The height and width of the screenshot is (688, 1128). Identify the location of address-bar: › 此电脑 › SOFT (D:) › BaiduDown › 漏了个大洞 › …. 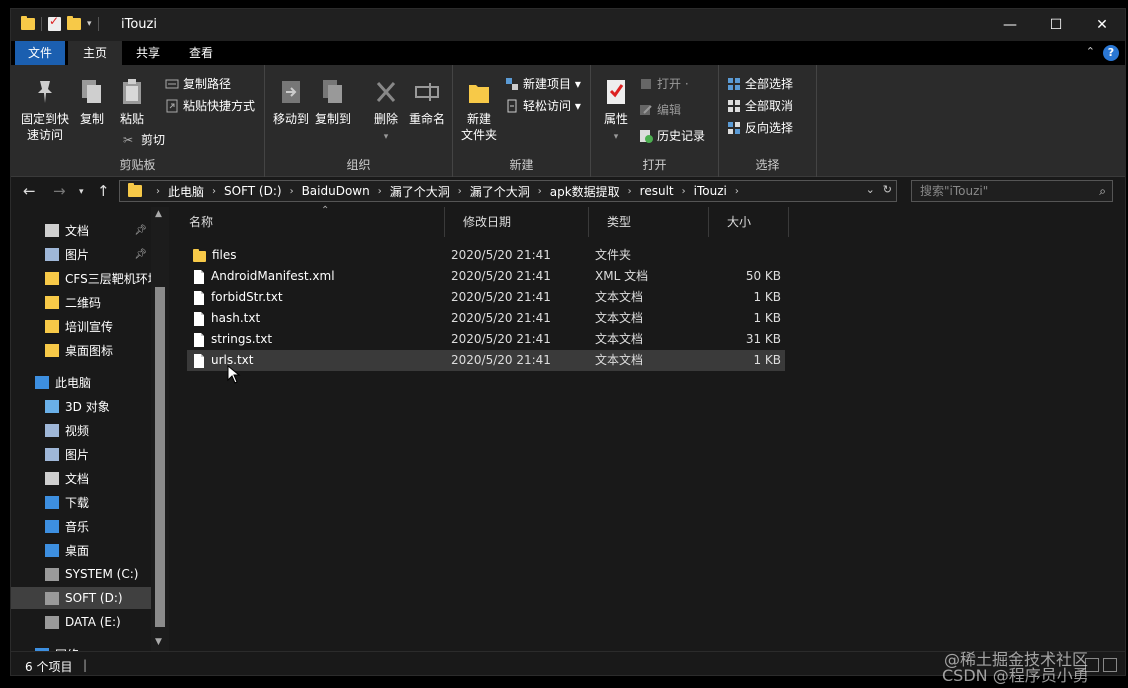
(508, 191).